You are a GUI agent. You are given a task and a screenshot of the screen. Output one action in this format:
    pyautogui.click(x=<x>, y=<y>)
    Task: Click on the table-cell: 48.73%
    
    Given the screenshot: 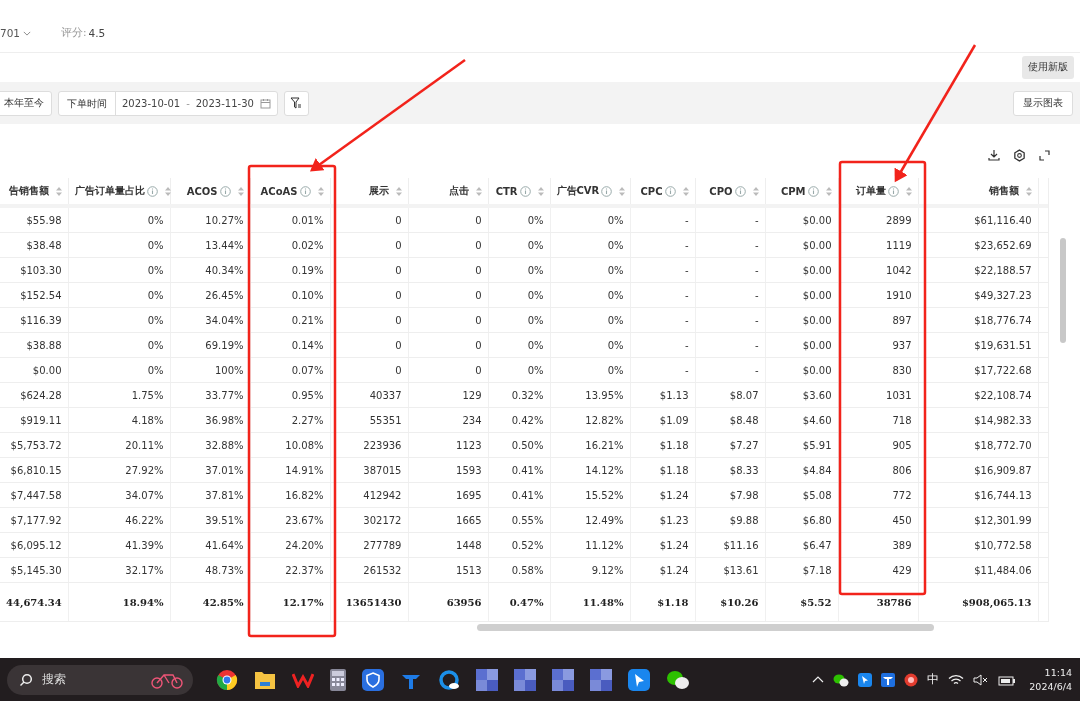 What is the action you would take?
    pyautogui.click(x=210, y=570)
    